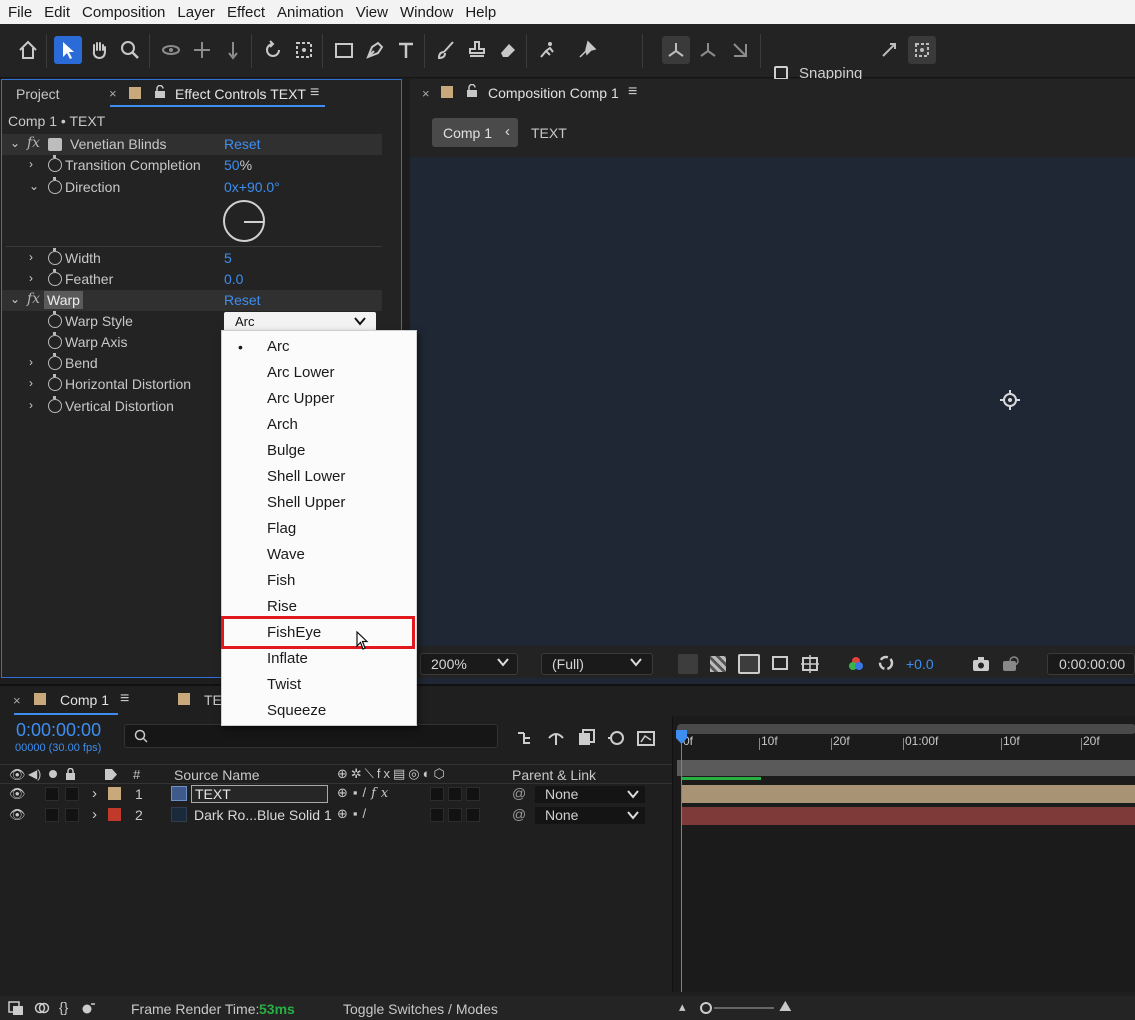  I want to click on dropdown-option: Arch, so click(319, 425).